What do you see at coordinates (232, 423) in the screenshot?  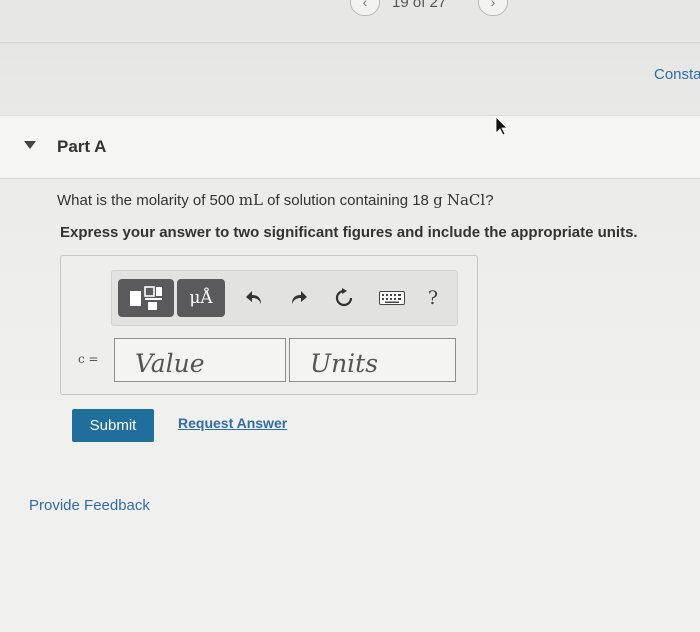 I see `request-answer-link: Request Answer` at bounding box center [232, 423].